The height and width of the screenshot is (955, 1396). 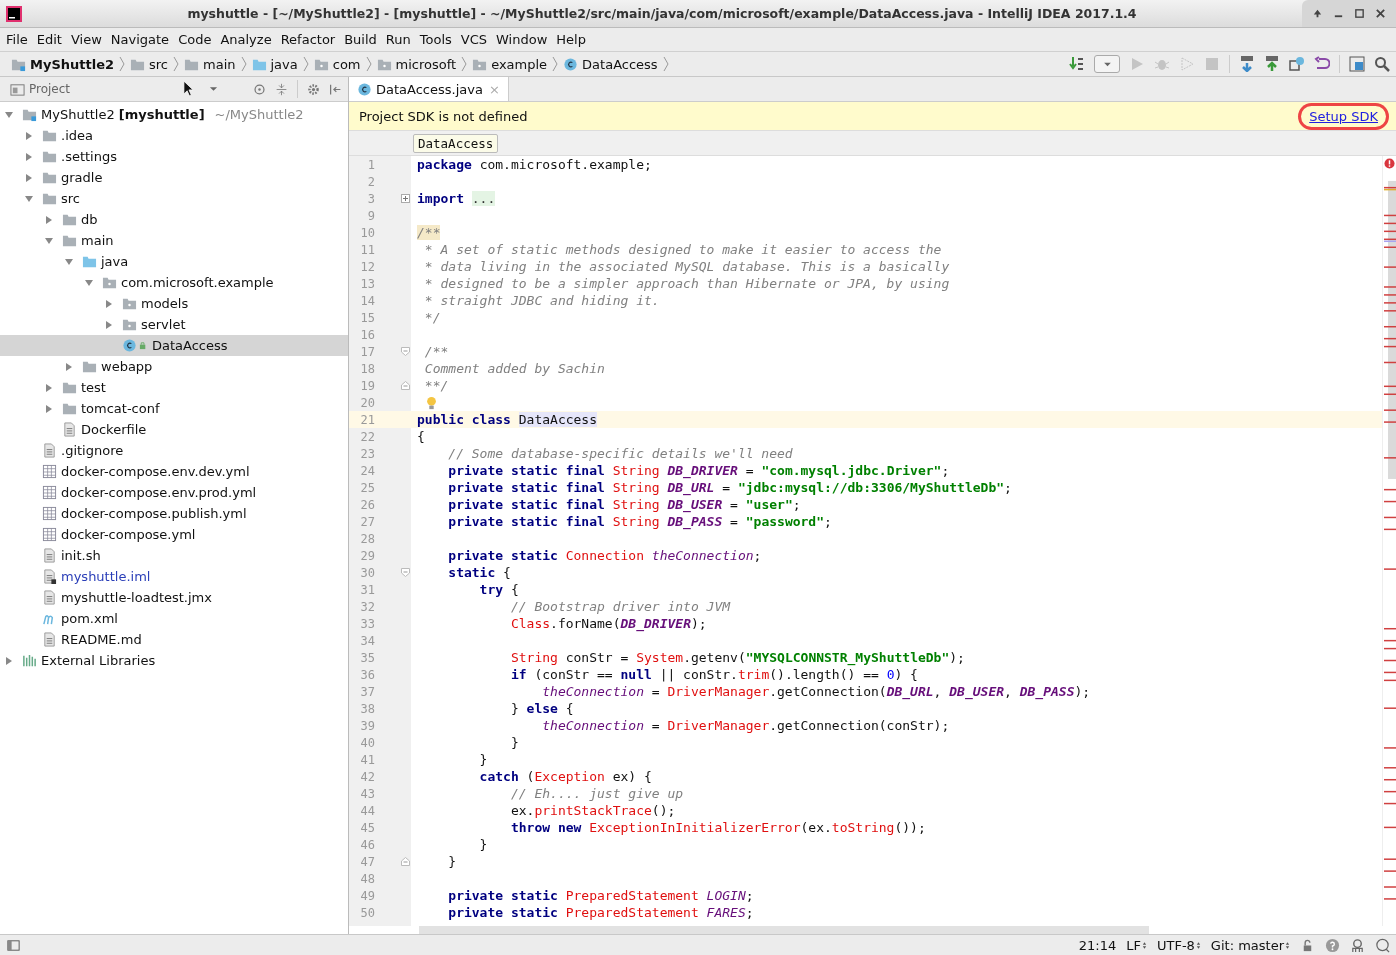 I want to click on breadcrumb-item: DataAccess, so click(x=610, y=64).